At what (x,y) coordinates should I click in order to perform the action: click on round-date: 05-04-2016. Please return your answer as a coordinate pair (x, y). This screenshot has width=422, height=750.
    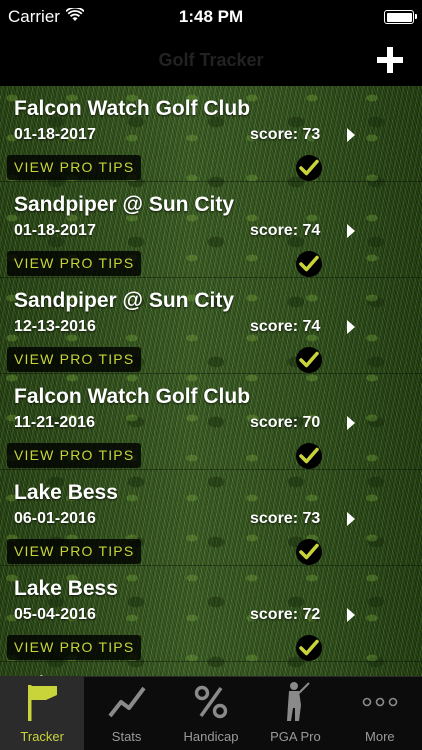
    Looking at the image, I should click on (55, 614).